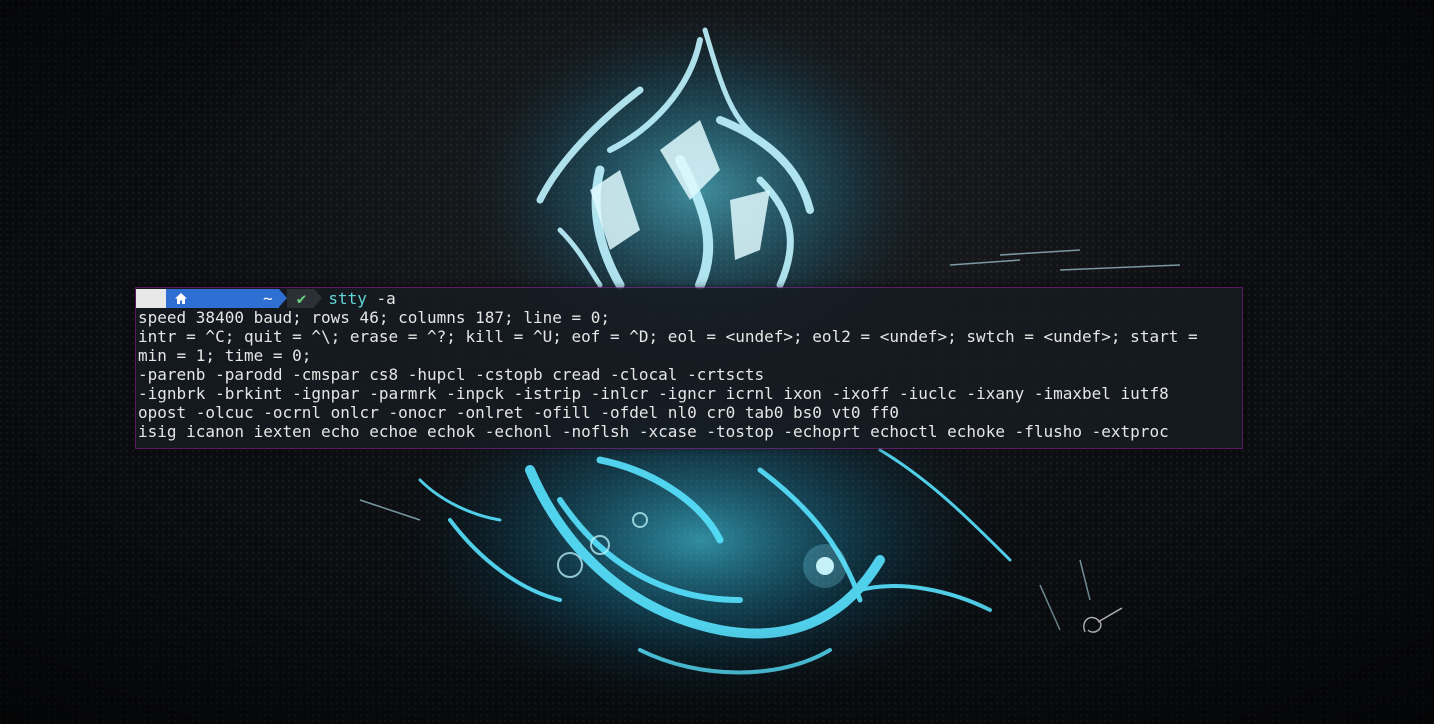 This screenshot has height=724, width=1434. What do you see at coordinates (689, 298) in the screenshot?
I see `shell-prompt: ~ ✔ stty -a` at bounding box center [689, 298].